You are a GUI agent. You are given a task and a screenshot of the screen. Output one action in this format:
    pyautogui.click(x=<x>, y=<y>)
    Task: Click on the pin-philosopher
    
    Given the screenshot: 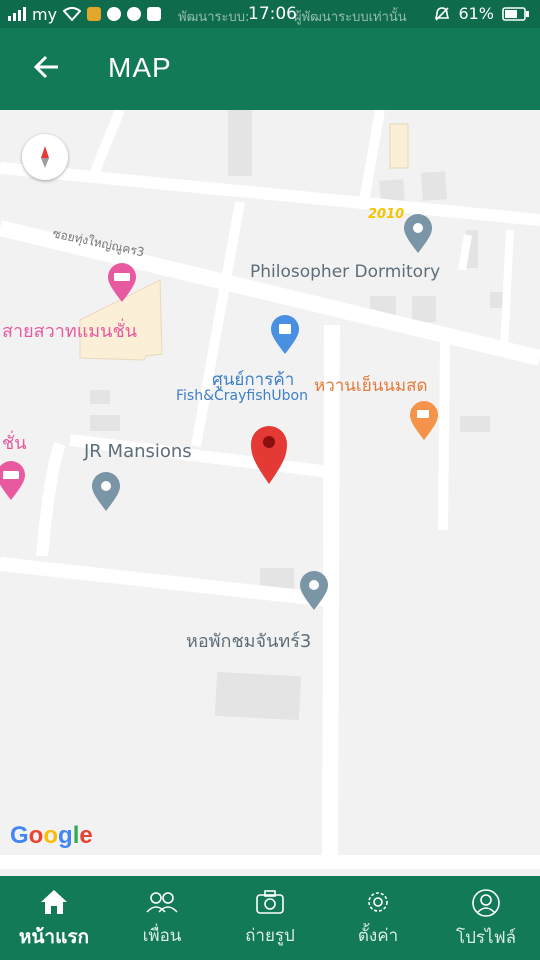 What is the action you would take?
    pyautogui.click(x=418, y=233)
    